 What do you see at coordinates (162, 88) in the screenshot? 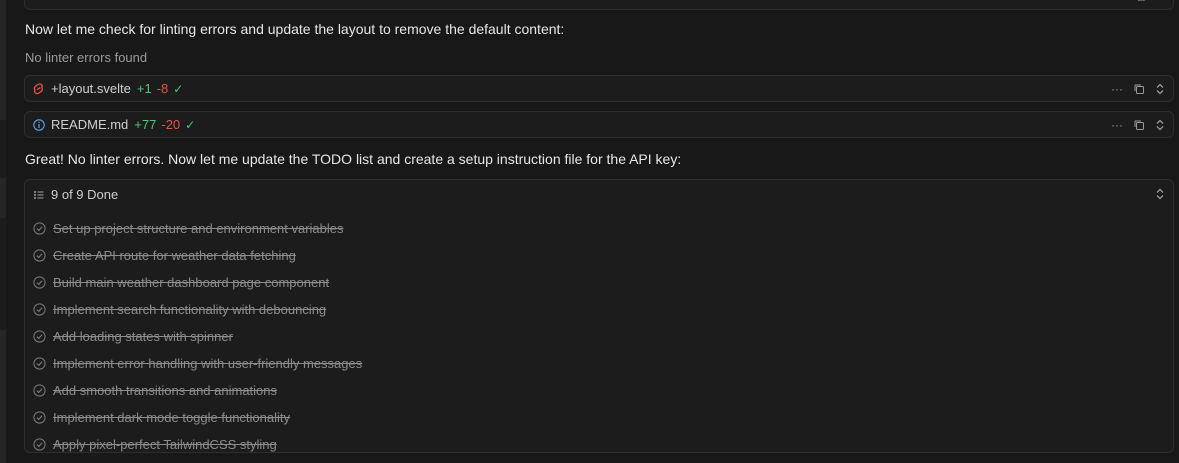
I see `lines-removed: -8` at bounding box center [162, 88].